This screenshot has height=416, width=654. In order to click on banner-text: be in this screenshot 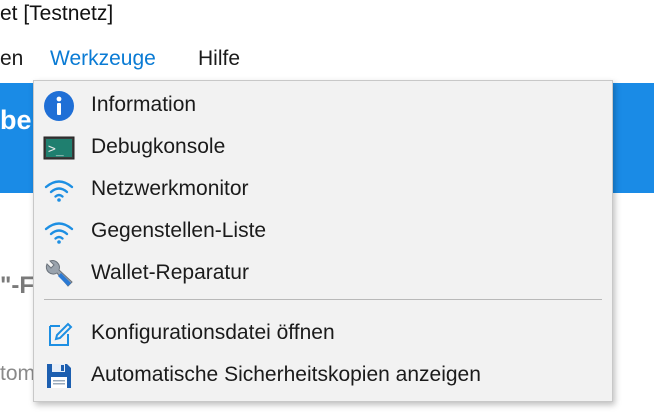, I will do `click(16, 120)`.